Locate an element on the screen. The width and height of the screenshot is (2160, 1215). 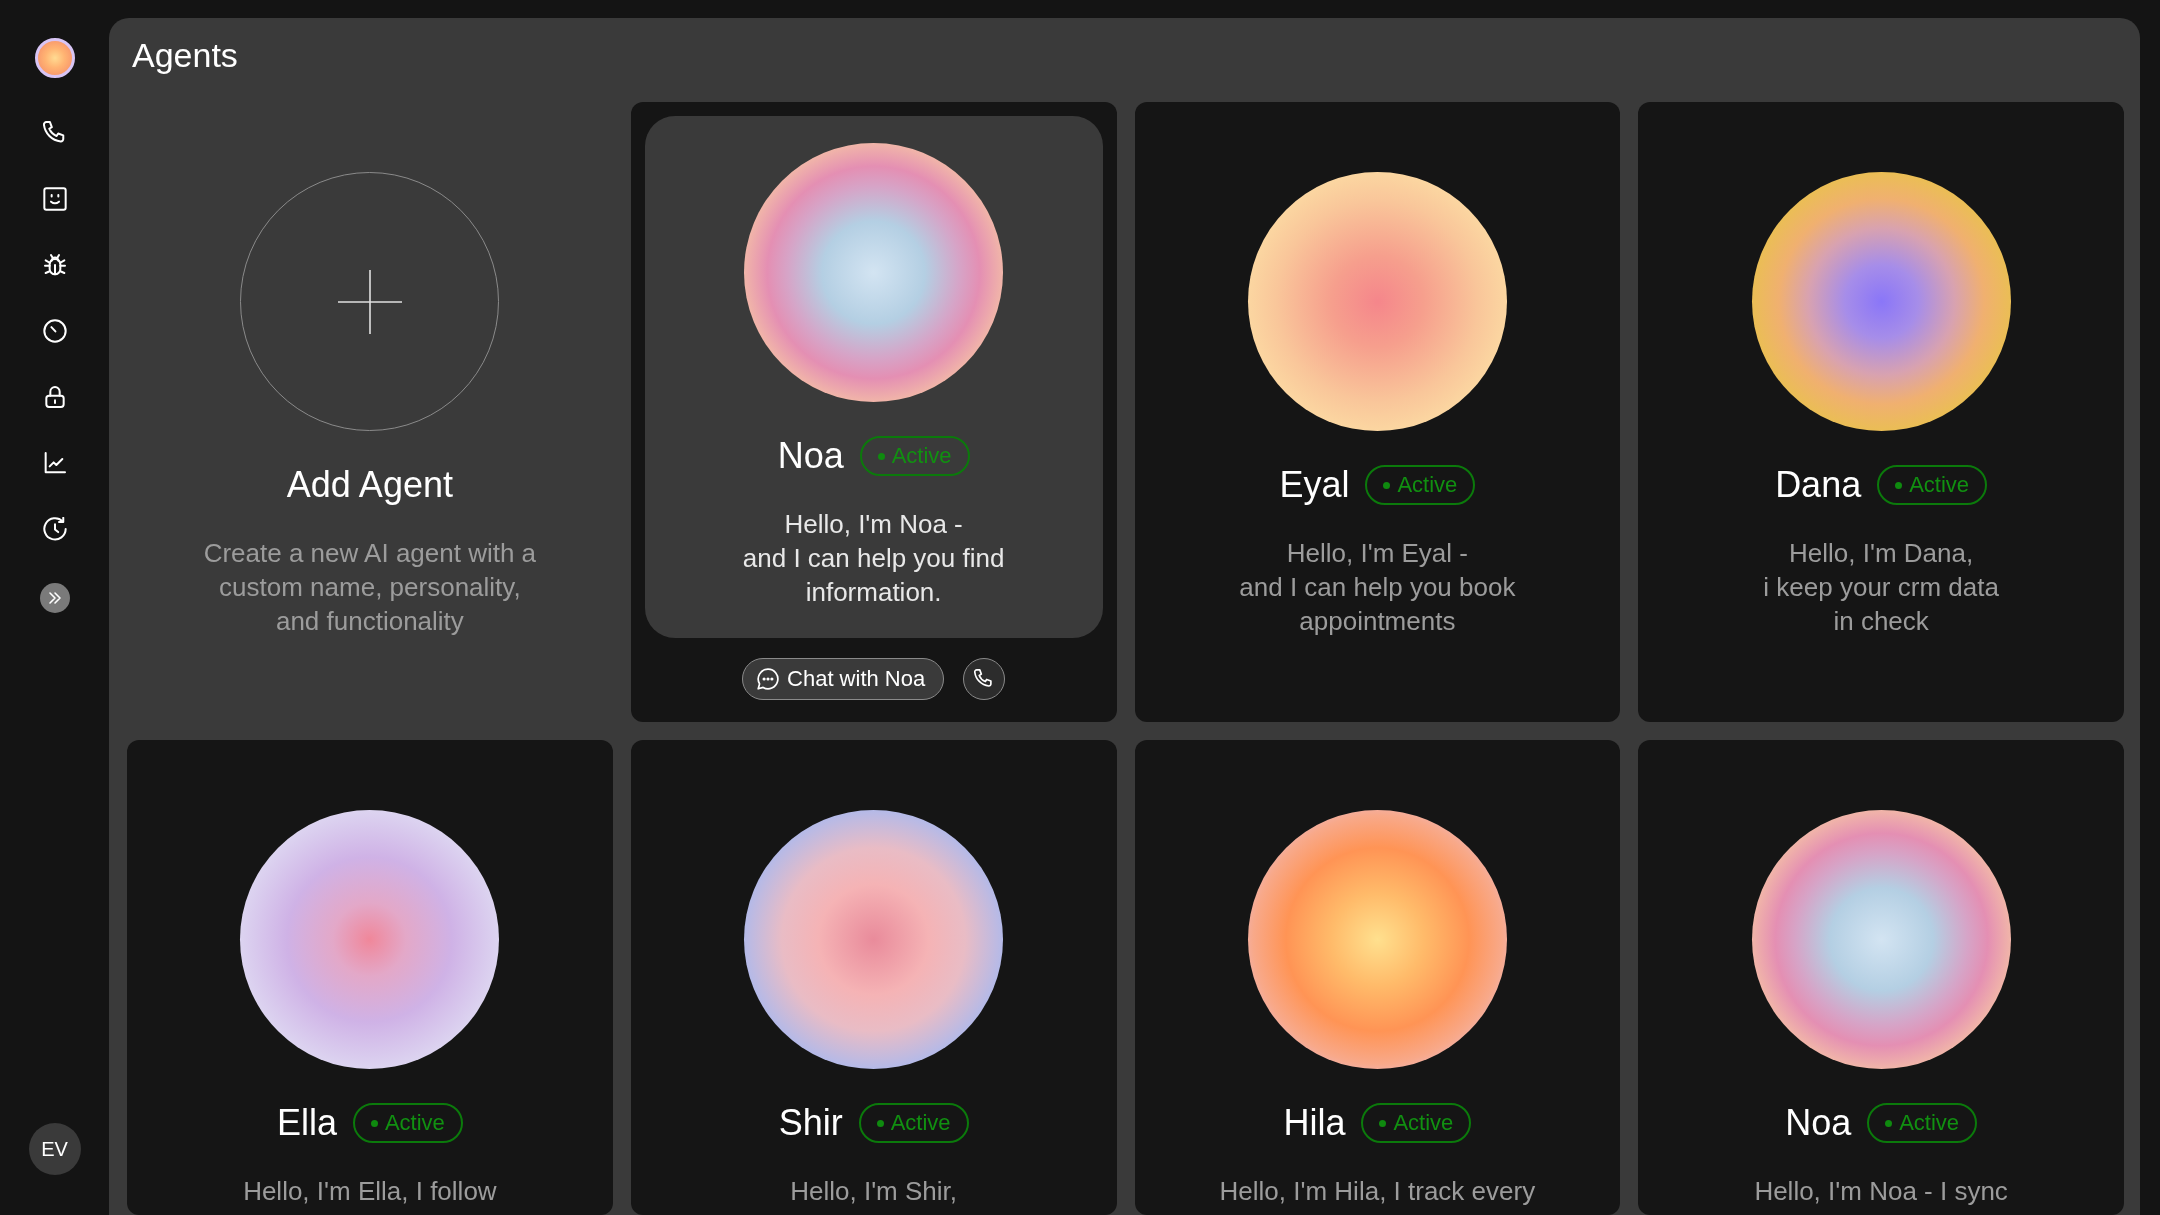
agent-card: Noa Active Hello, I'm Noa - and I can help you find information. Chat with Noa is located at coordinates (873, 412).